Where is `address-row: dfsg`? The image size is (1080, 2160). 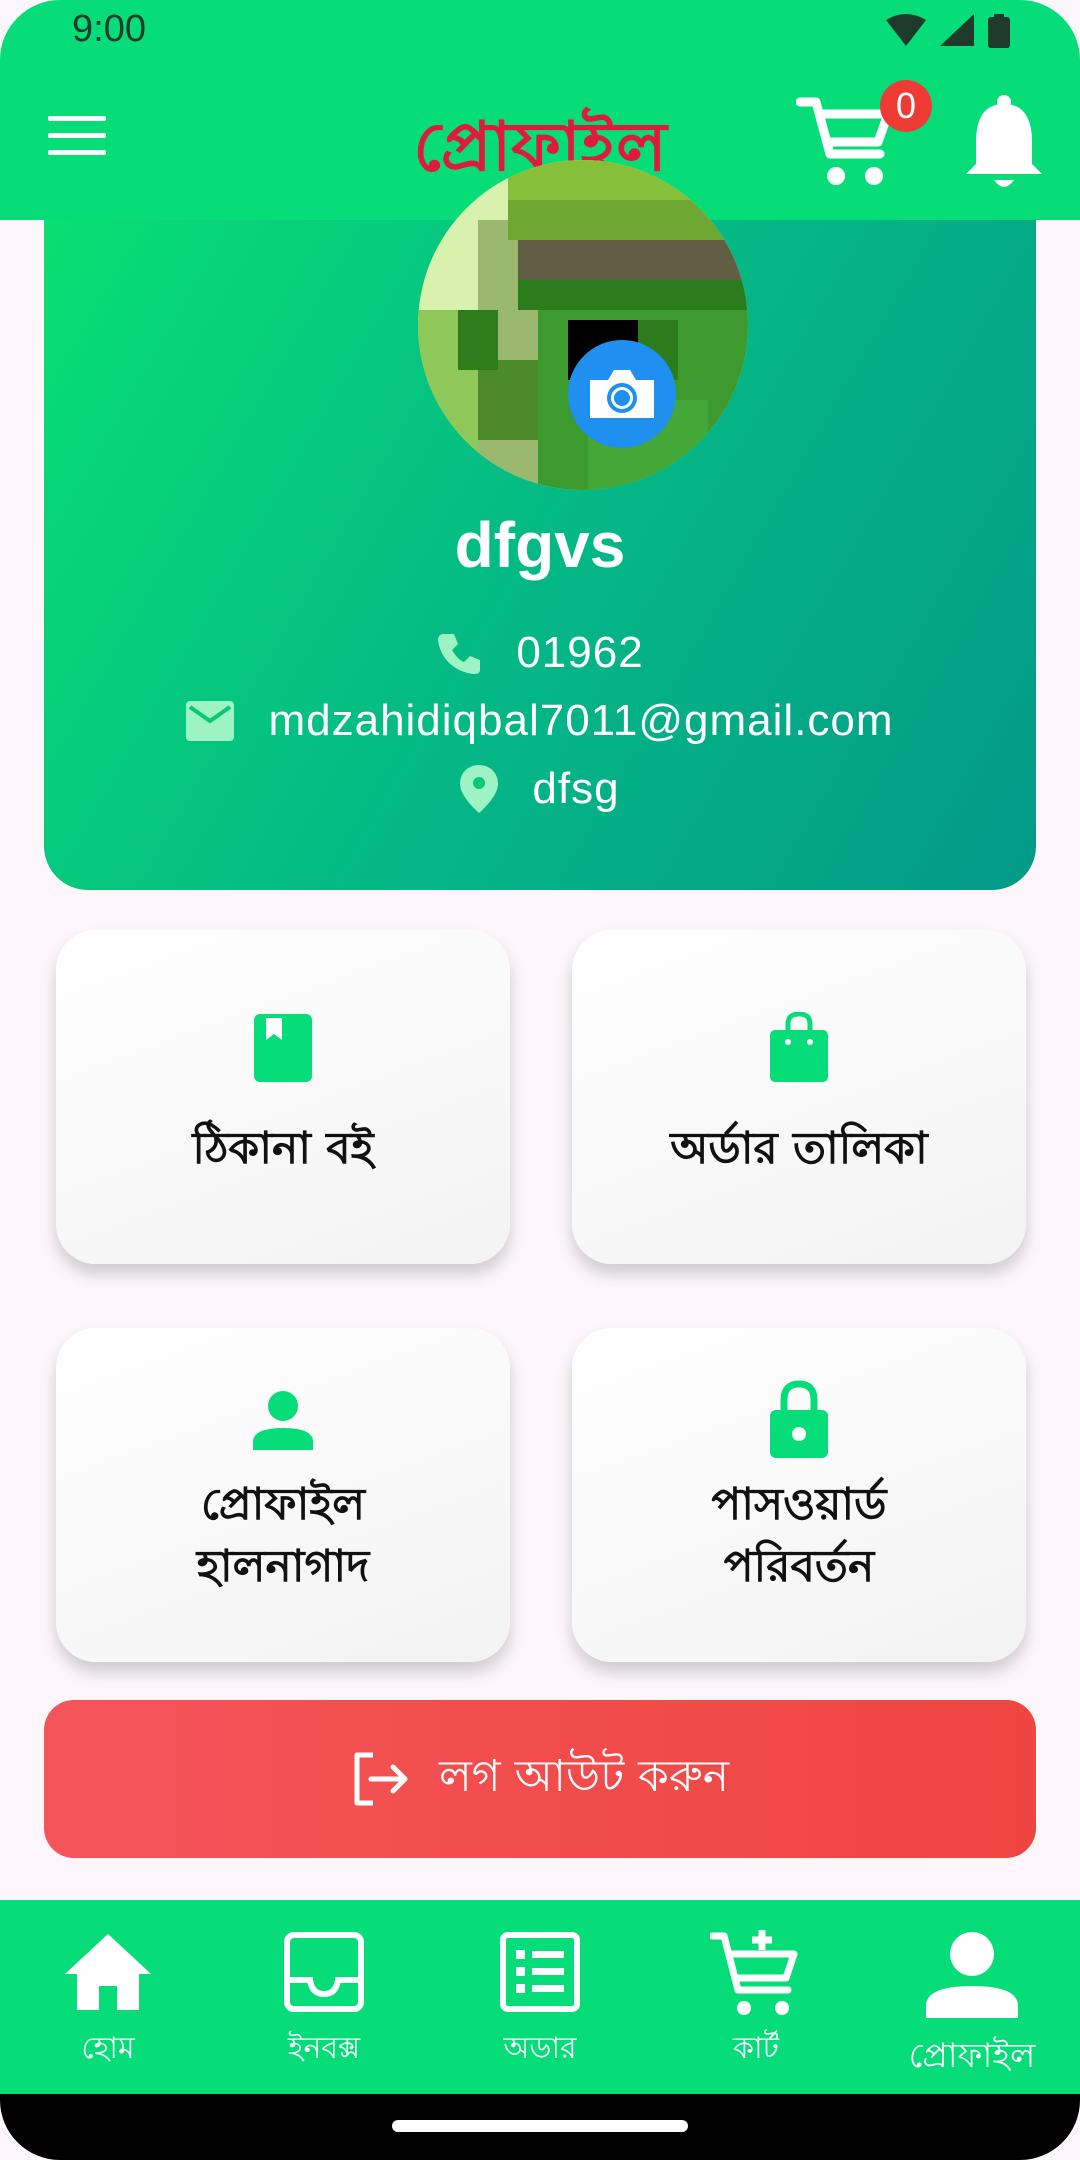 address-row: dfsg is located at coordinates (540, 789).